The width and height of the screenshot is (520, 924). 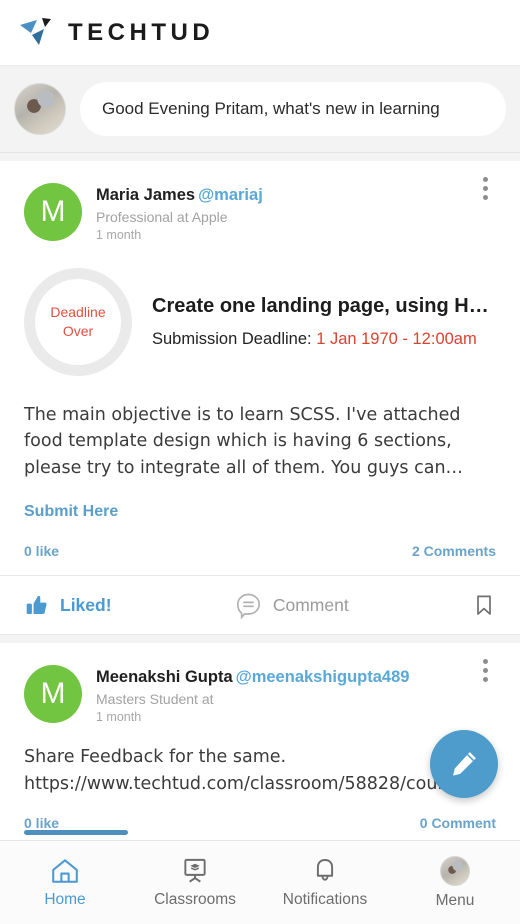 I want to click on techtud-logo-icon, so click(x=35, y=31).